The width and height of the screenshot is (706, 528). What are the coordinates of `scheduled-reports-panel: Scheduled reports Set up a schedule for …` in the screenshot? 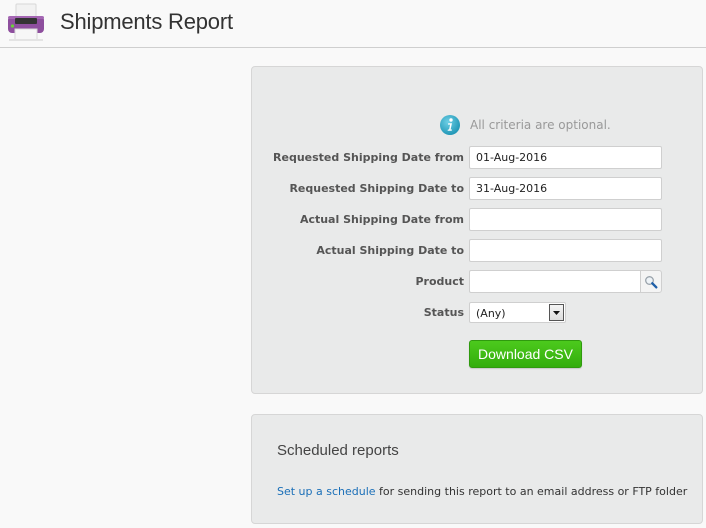 It's located at (477, 469).